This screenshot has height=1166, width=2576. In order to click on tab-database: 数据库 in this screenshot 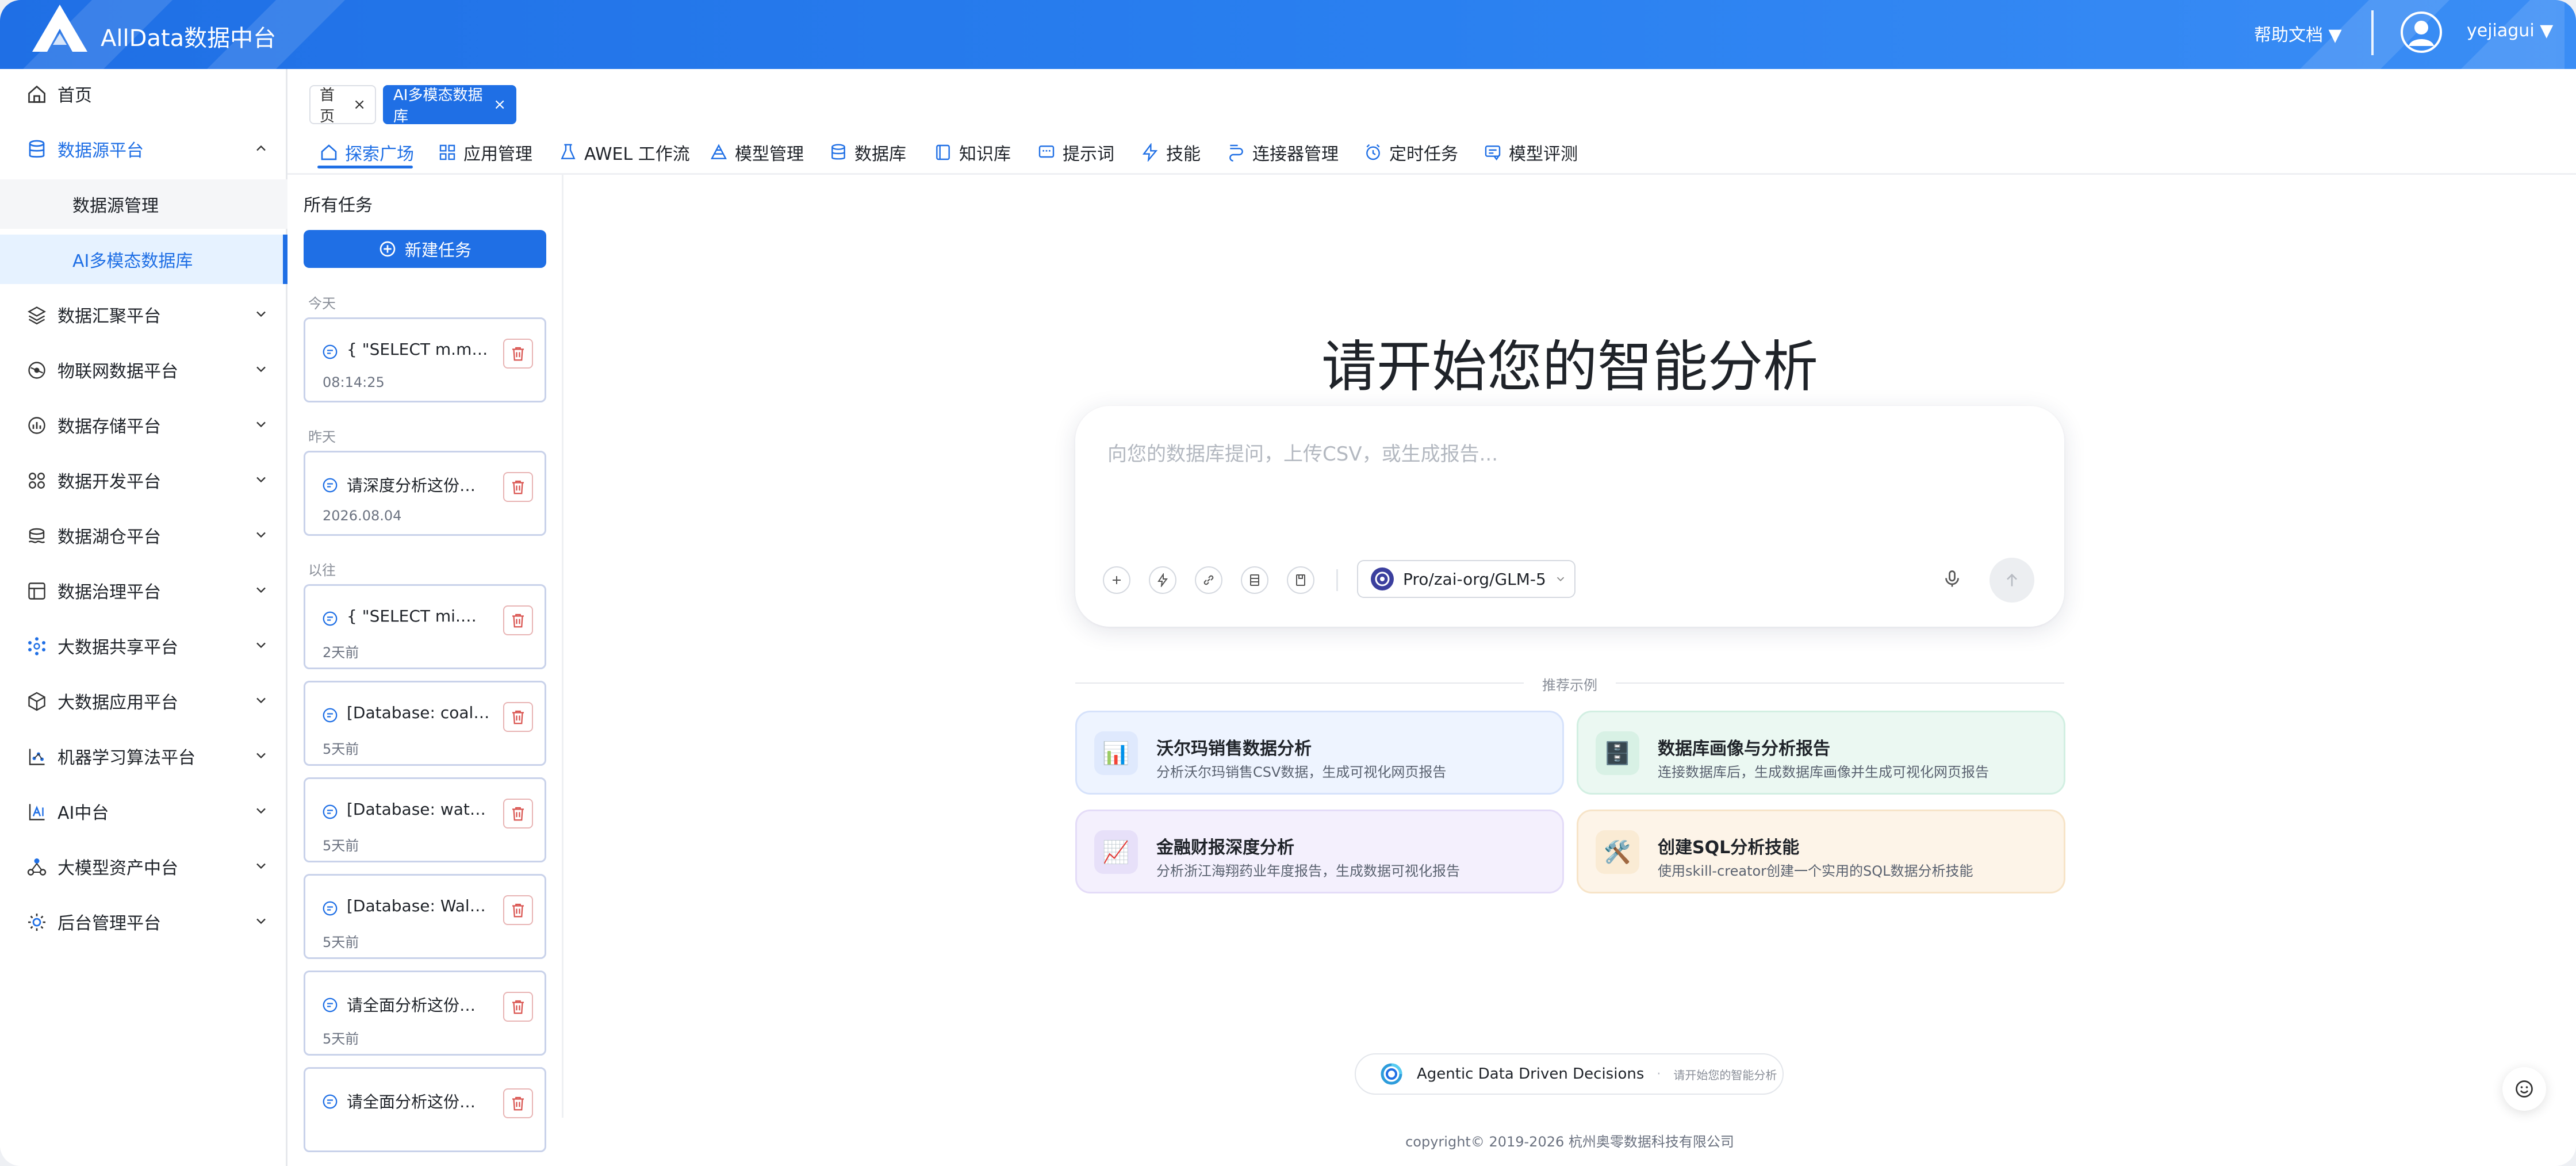, I will do `click(867, 152)`.